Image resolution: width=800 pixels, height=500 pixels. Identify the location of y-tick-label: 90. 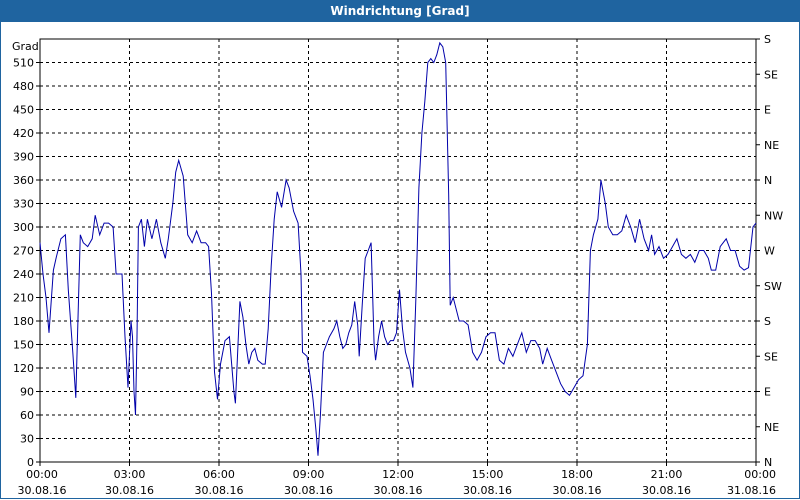
(27, 392).